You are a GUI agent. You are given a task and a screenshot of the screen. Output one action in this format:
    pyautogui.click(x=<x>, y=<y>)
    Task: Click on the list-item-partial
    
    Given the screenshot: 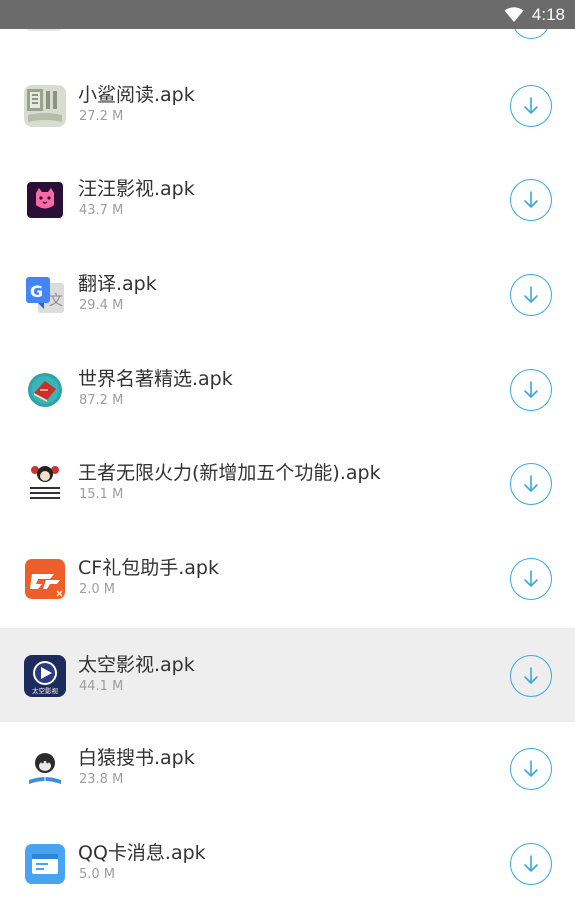 What is the action you would take?
    pyautogui.click(x=287, y=34)
    